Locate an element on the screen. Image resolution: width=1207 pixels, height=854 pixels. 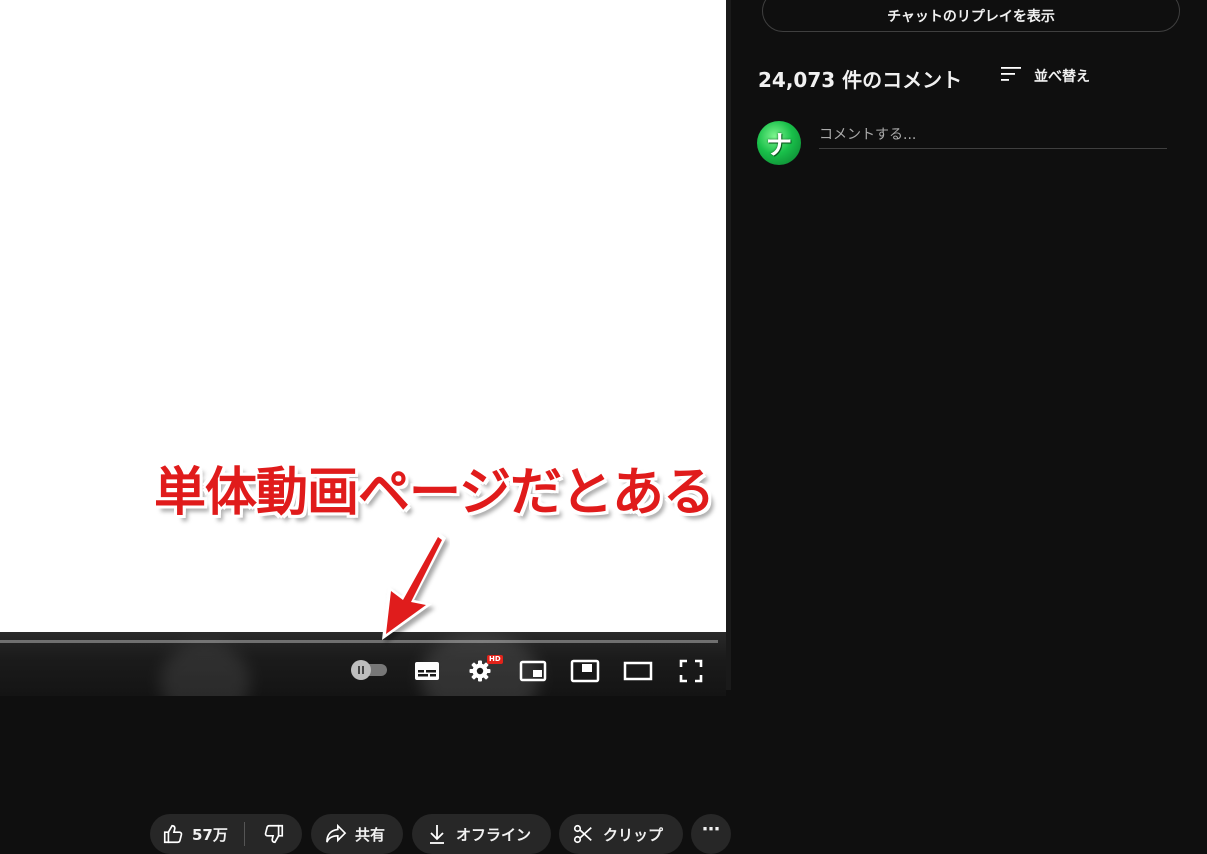
comments-count: 24,073 件のコメント is located at coordinates (860, 80).